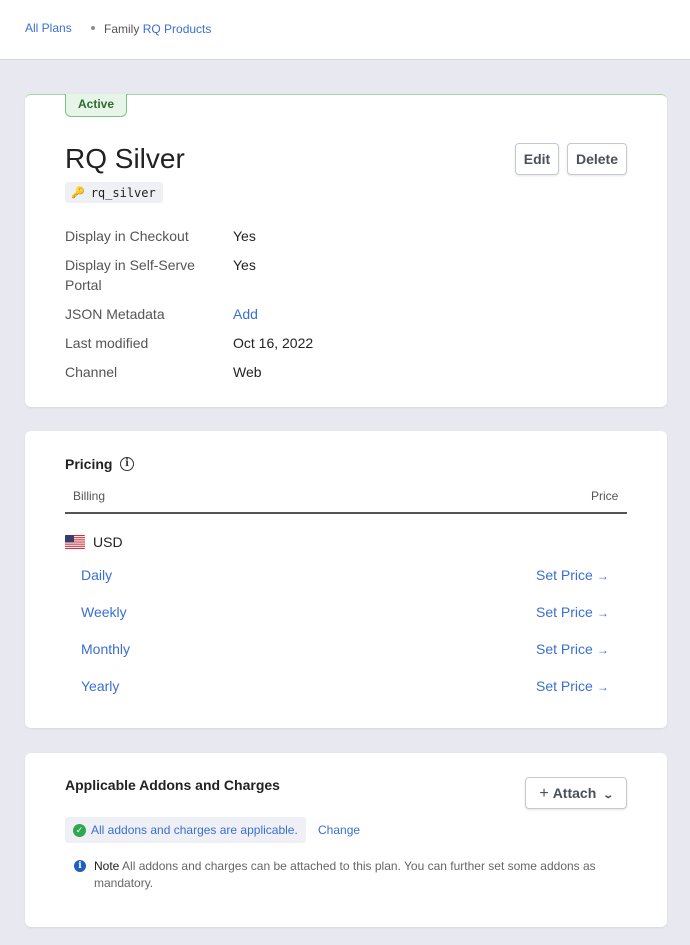 The height and width of the screenshot is (945, 690). I want to click on detail-label-json-metadata: JSON Metadata, so click(115, 314).